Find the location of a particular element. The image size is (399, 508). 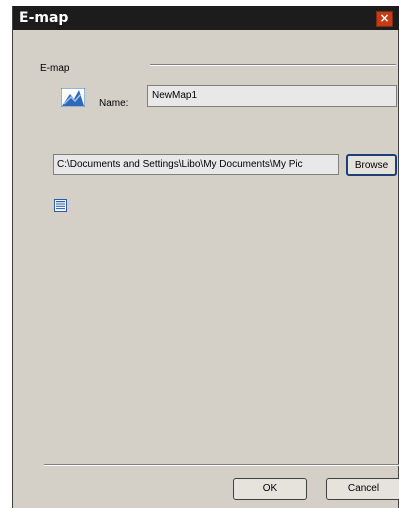

window-title: E-map is located at coordinates (44, 18).